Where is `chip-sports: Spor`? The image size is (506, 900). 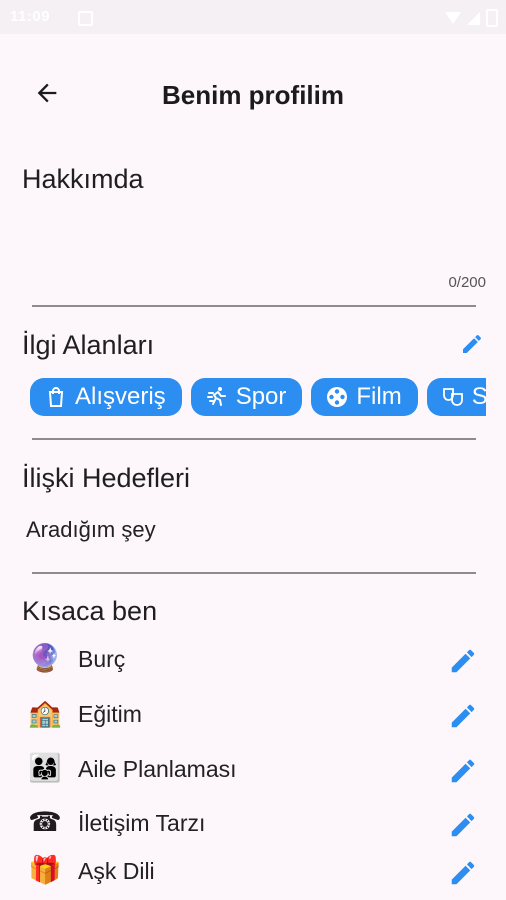 chip-sports: Spor is located at coordinates (246, 397).